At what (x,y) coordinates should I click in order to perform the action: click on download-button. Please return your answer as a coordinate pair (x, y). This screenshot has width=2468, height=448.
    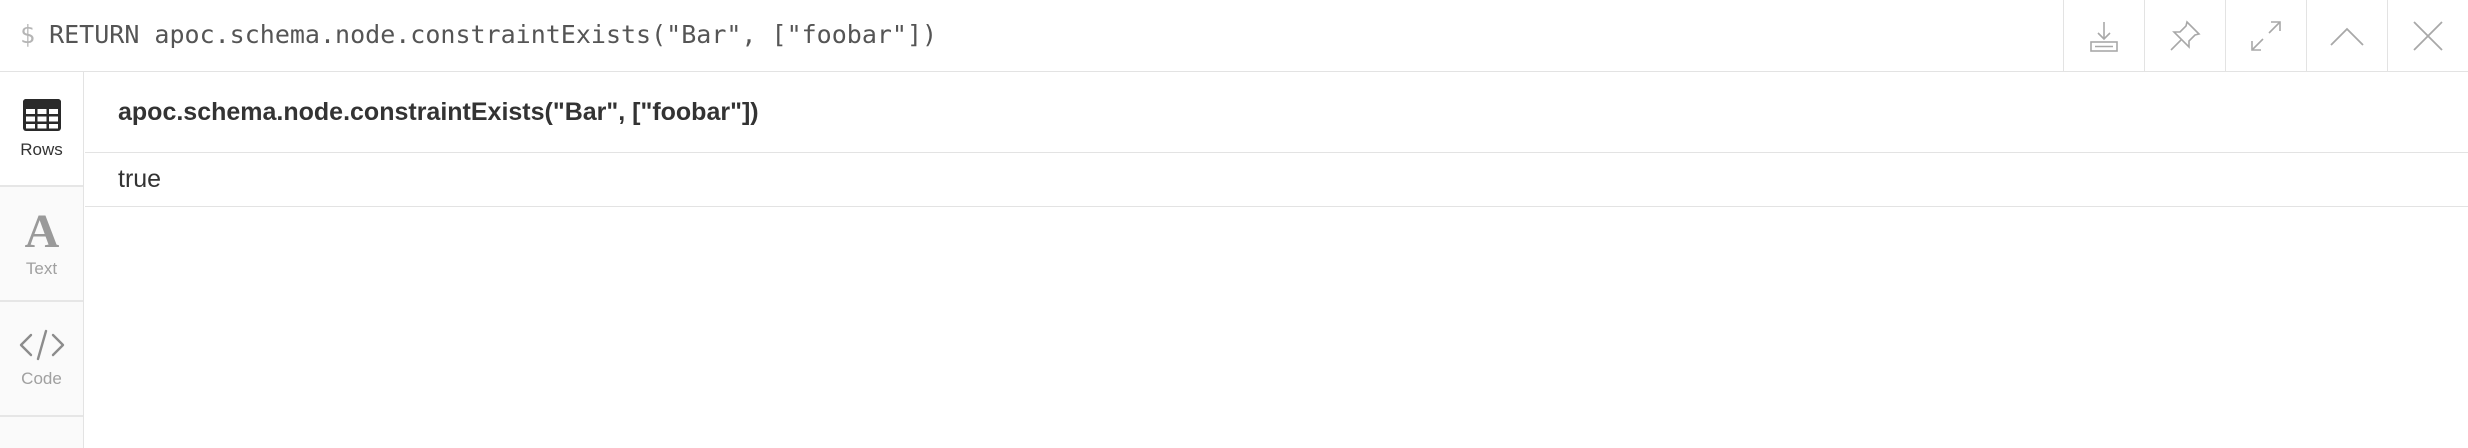
    Looking at the image, I should click on (2103, 36).